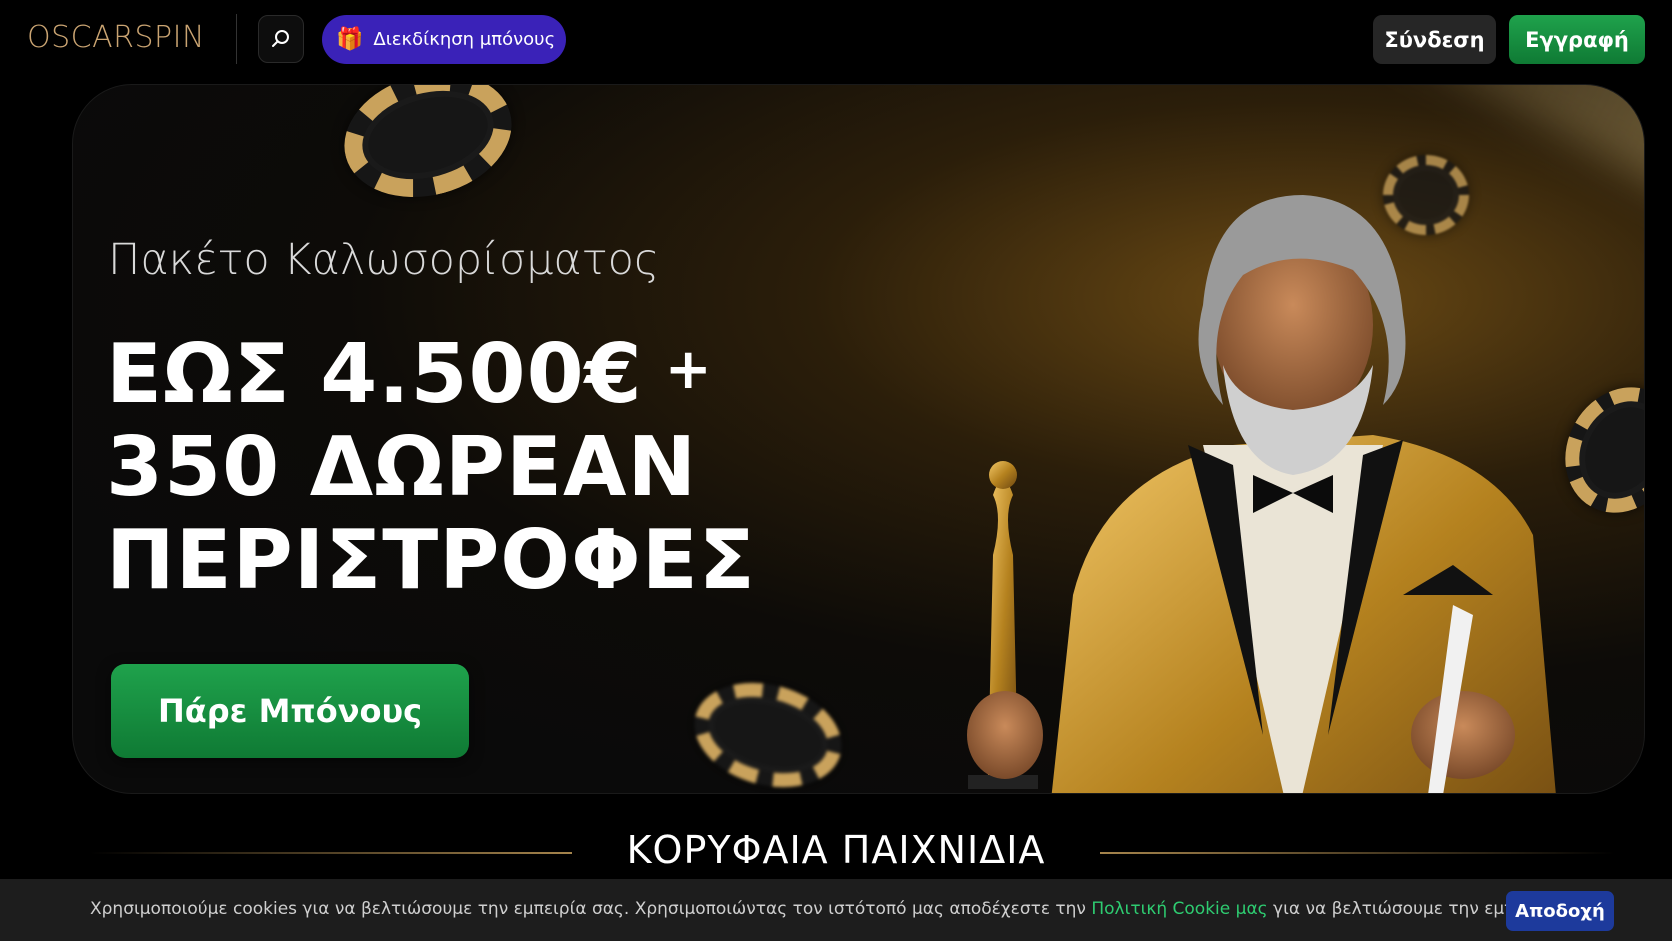 Image resolution: width=1672 pixels, height=941 pixels. I want to click on headline-line-3: ΠΕΡΙΣΤΡΟΦΕΣ, so click(431, 560).